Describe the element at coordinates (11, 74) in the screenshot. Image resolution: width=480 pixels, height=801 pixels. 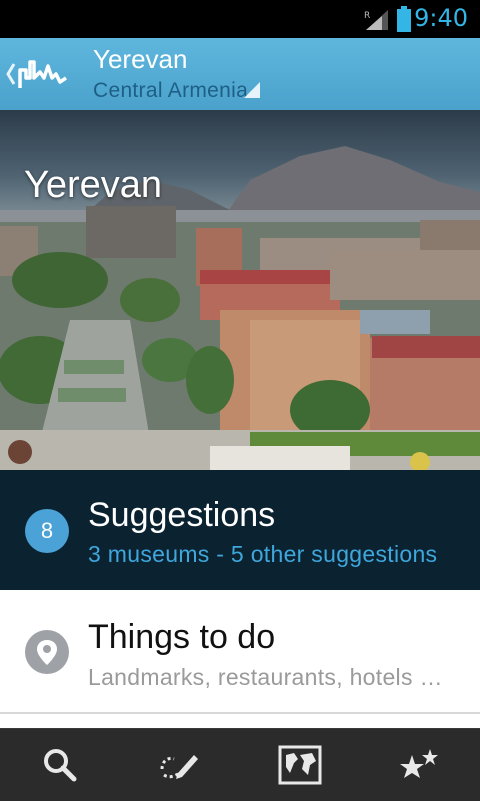
I see `back-chevron-icon` at that location.